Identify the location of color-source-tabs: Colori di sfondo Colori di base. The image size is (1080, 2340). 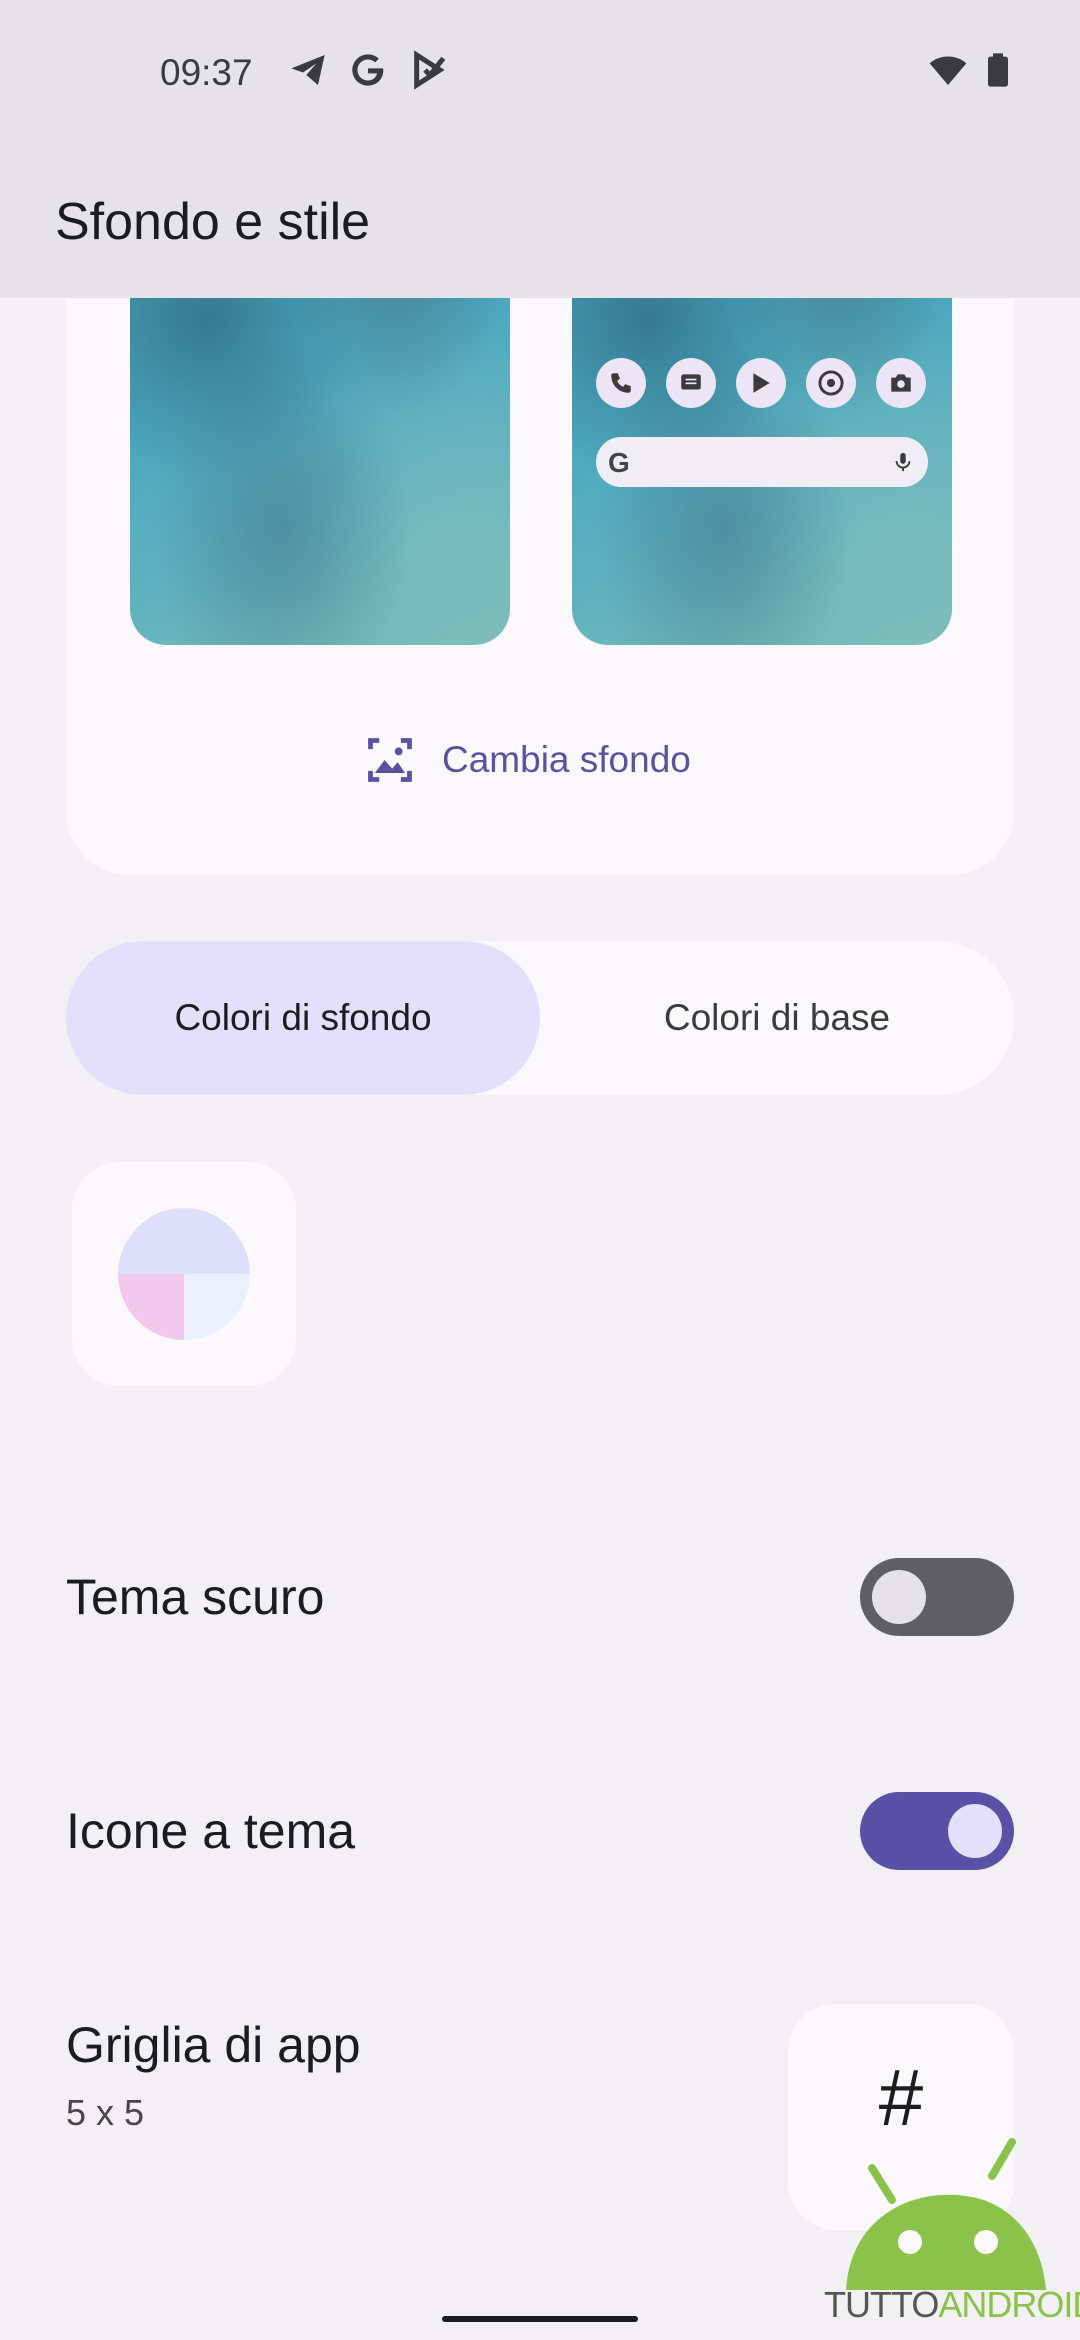
(540, 1018).